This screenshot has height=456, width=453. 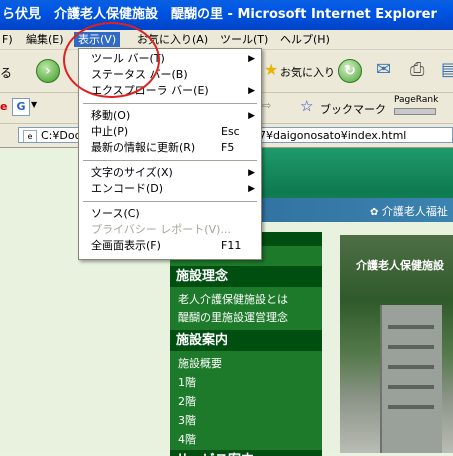 I want to click on mail-icon: ✉, so click(x=383, y=69).